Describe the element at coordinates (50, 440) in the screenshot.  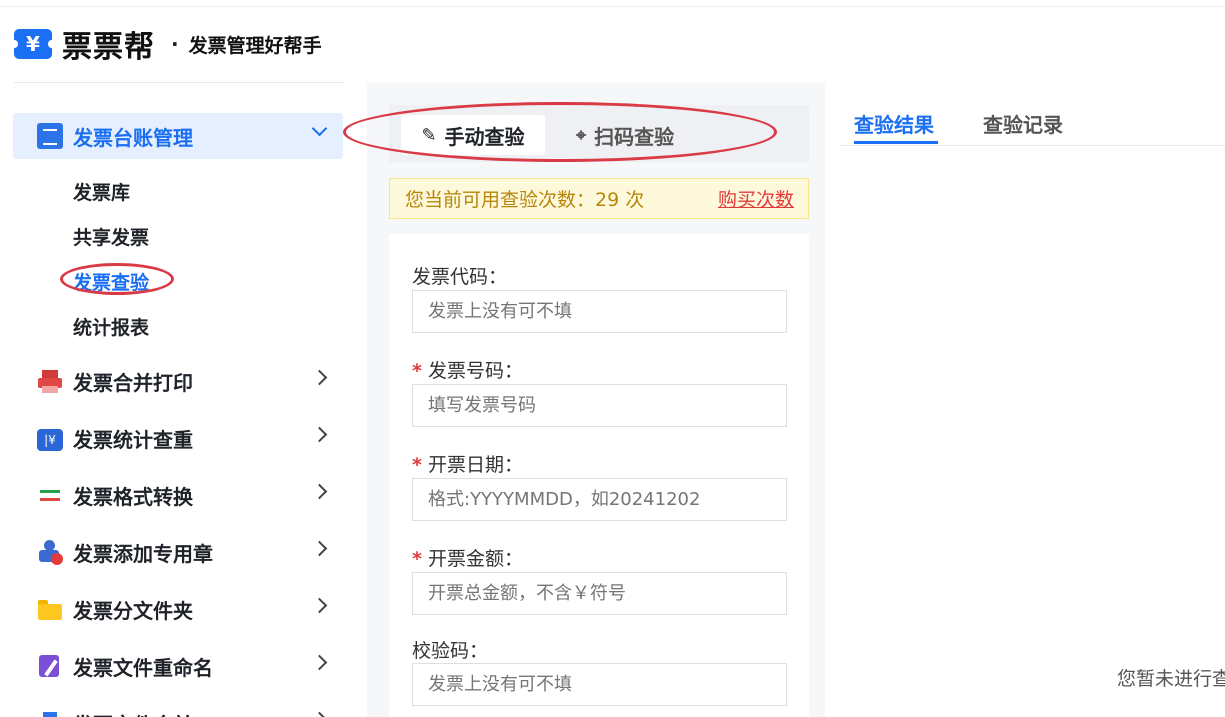
I see `stats-ticket-icon: |¥` at that location.